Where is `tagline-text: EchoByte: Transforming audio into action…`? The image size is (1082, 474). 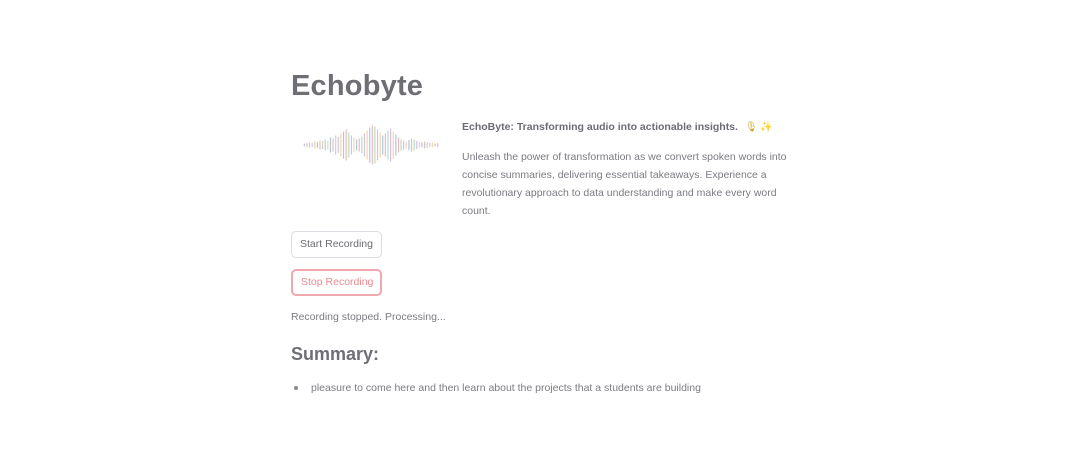
tagline-text: EchoByte: Transforming audio into action… is located at coordinates (600, 127).